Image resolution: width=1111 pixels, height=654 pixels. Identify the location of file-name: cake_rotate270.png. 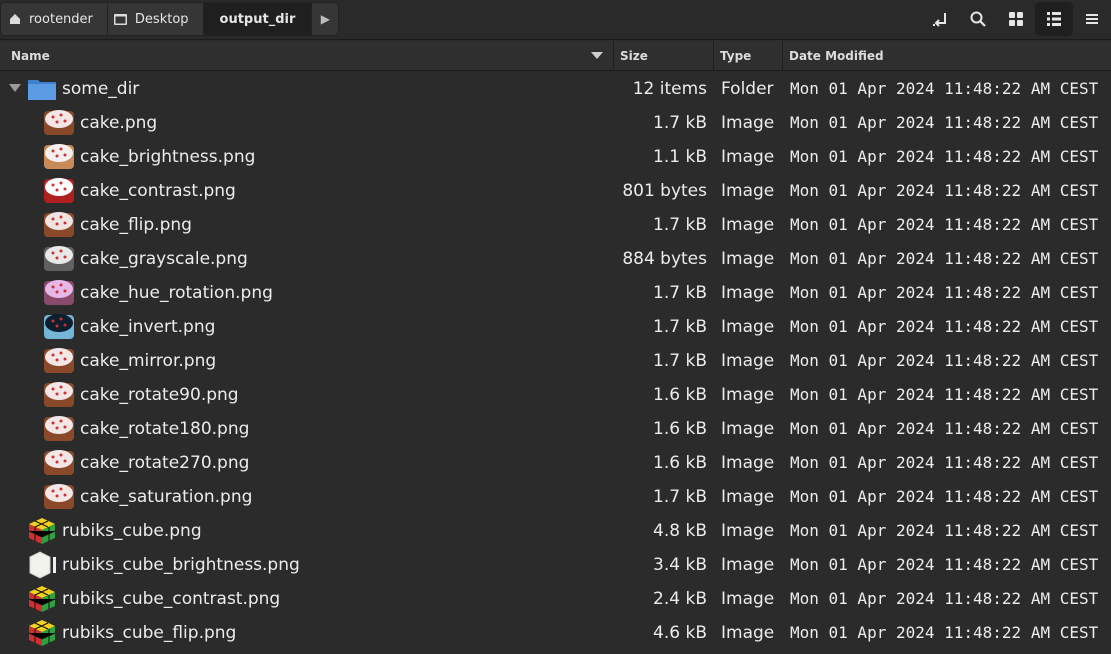
(165, 463).